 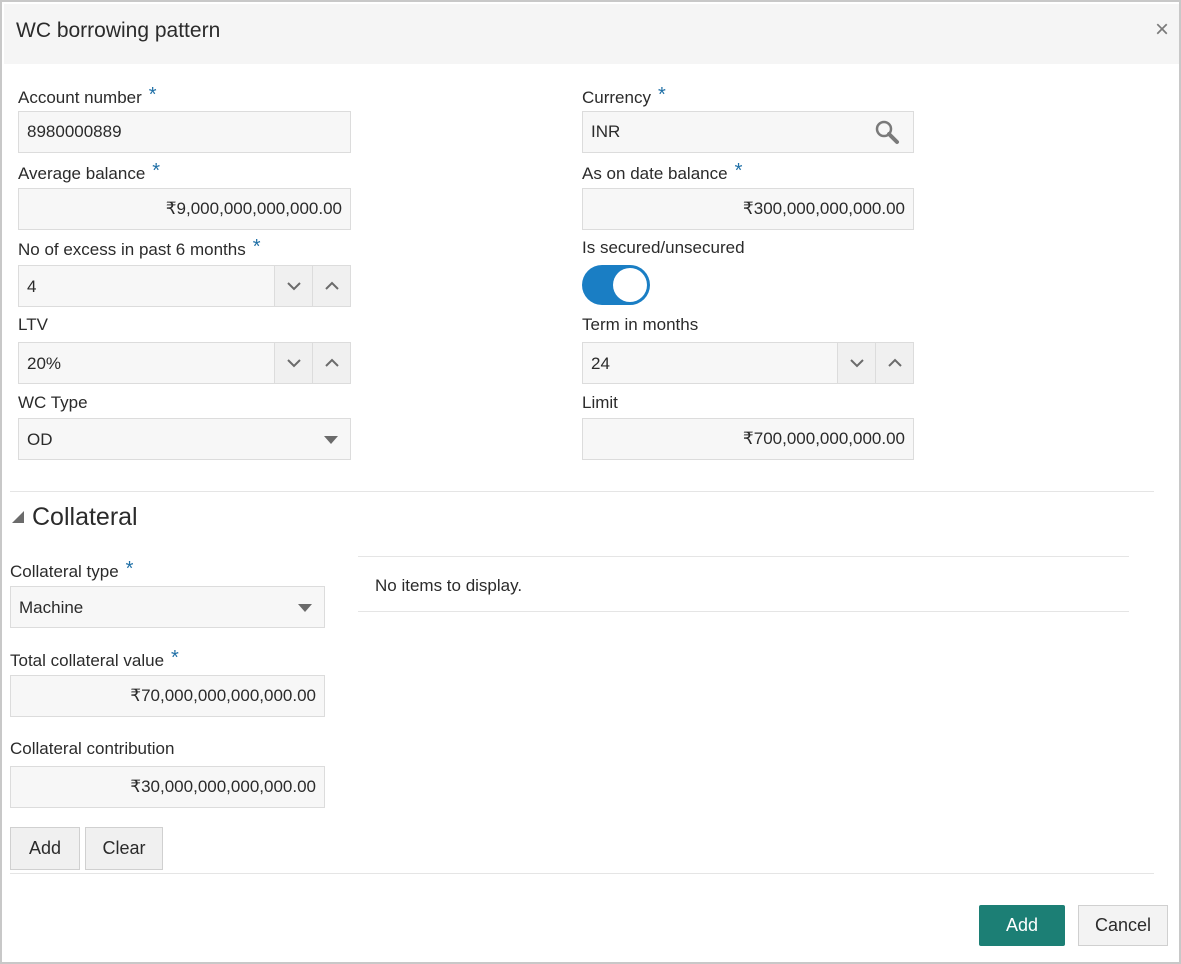 What do you see at coordinates (184, 286) in the screenshot?
I see `excess-stepper: 4` at bounding box center [184, 286].